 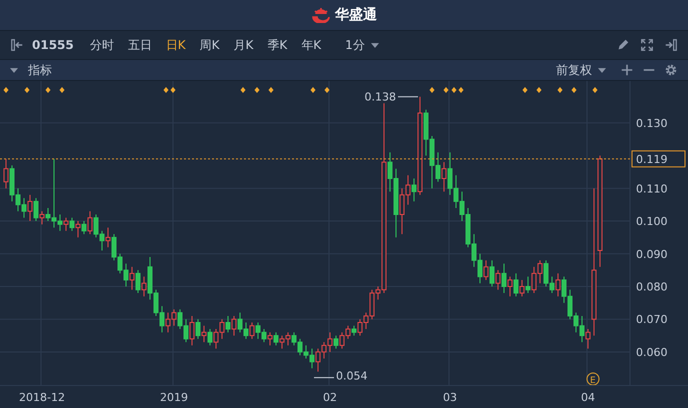 I want to click on date-axis-label: 02, so click(x=330, y=397).